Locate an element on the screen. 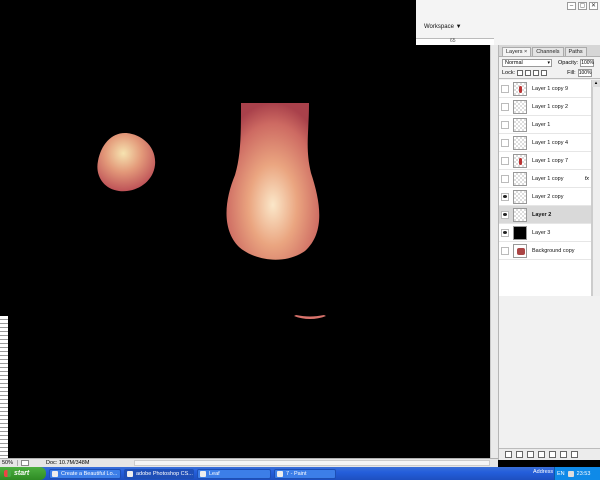 The width and height of the screenshot is (600, 480). lock-all-icon is located at coordinates (544, 73).